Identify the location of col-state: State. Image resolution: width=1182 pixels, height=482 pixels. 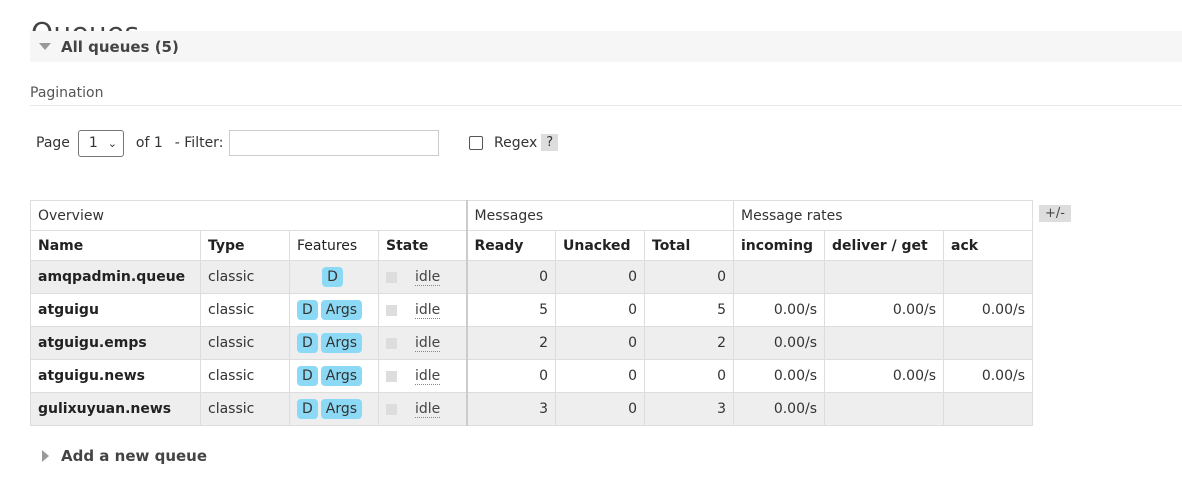
(423, 245).